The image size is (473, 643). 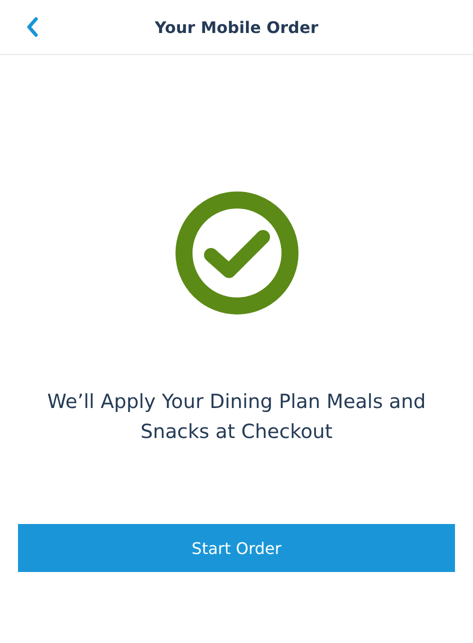 What do you see at coordinates (237, 27) in the screenshot?
I see `page-title: Your Mobile Order` at bounding box center [237, 27].